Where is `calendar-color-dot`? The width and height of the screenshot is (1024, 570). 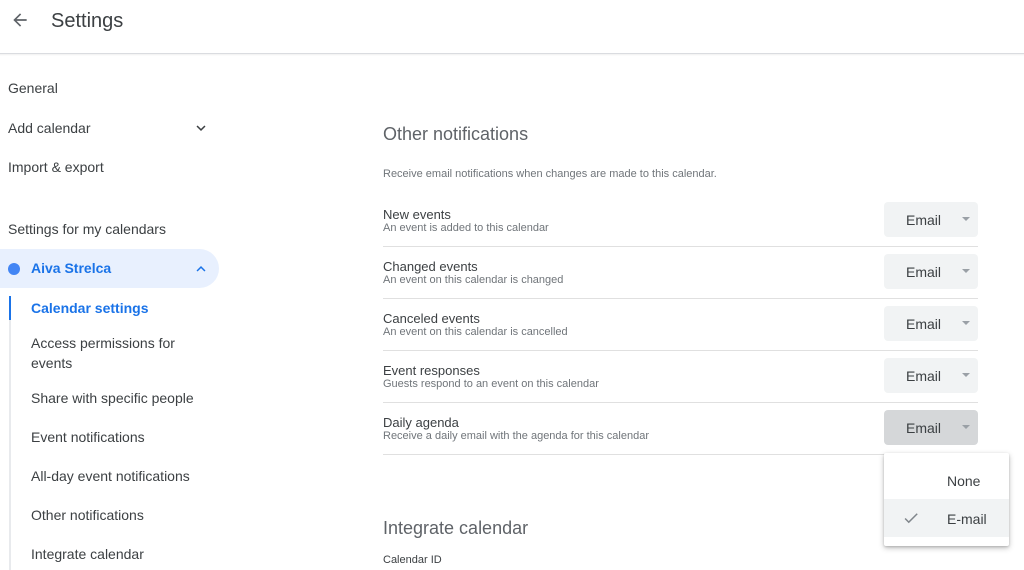
calendar-color-dot is located at coordinates (14, 269).